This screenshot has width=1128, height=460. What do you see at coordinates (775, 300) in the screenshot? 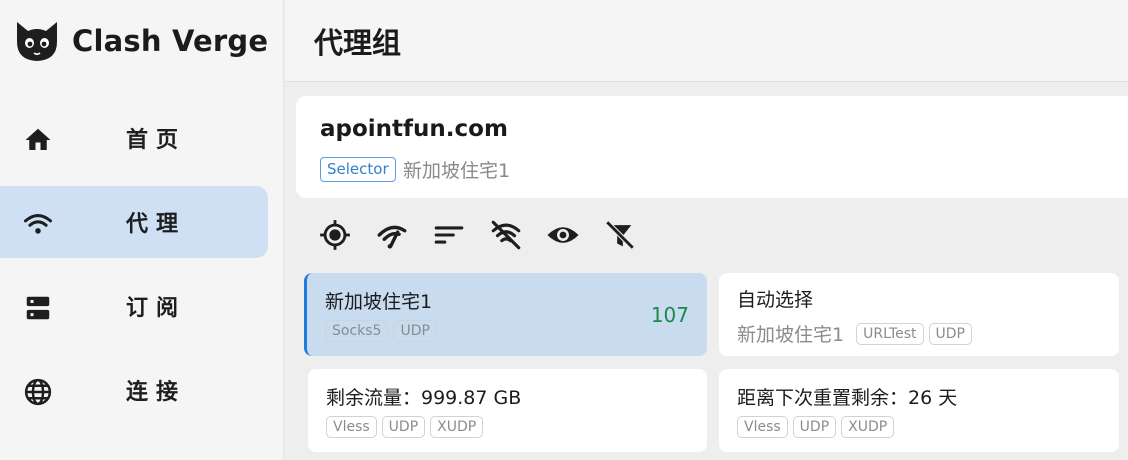
I see `proxy-name: 自动选择` at bounding box center [775, 300].